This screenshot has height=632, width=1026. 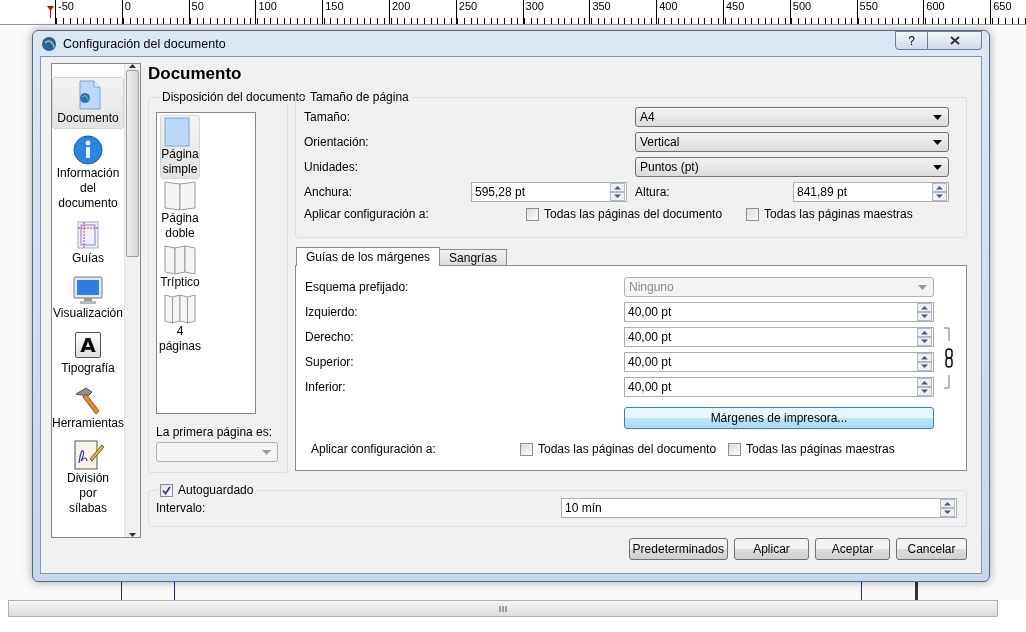 I want to click on group-title: Disposición del documento, so click(x=234, y=97).